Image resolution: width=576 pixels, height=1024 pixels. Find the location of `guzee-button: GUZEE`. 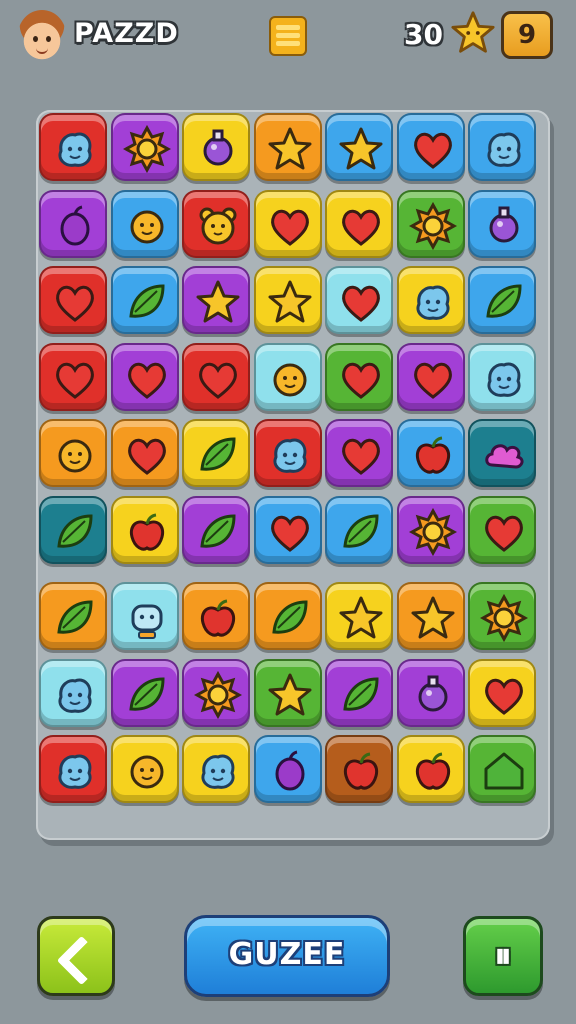

guzee-button: GUZEE is located at coordinates (287, 956).